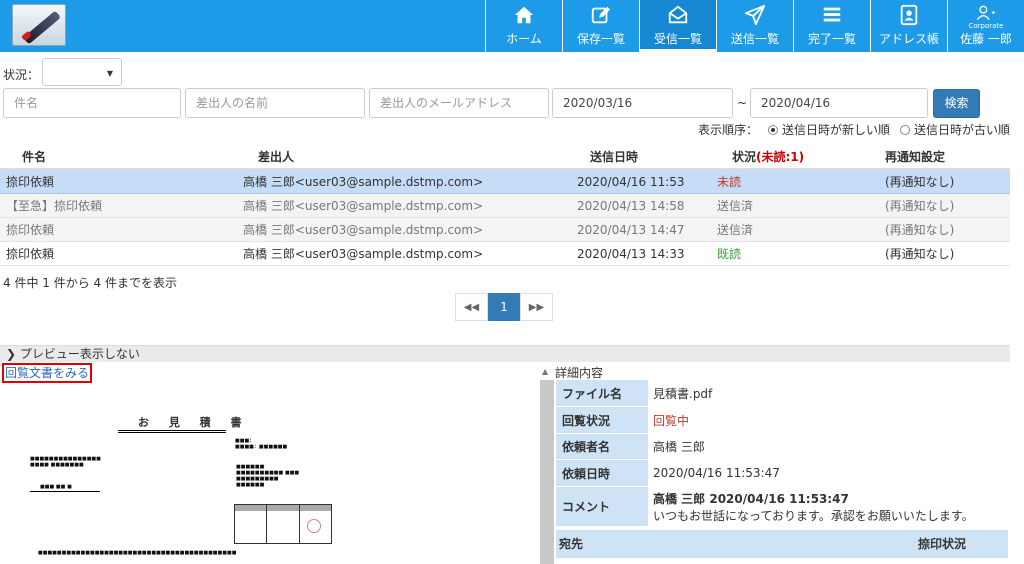  What do you see at coordinates (727, 130) in the screenshot?
I see `sort-label: 表示順序：` at bounding box center [727, 130].